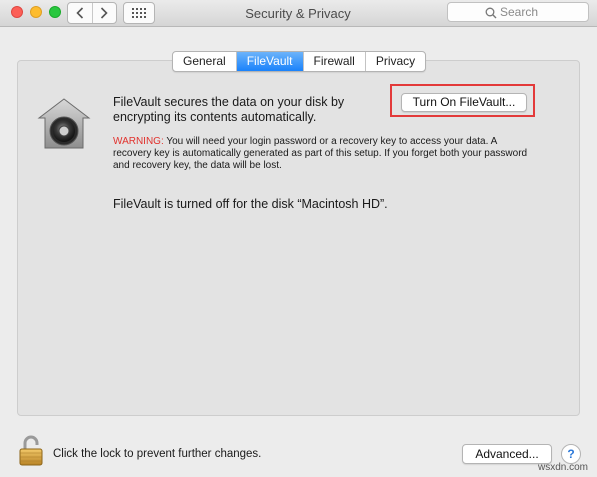 The height and width of the screenshot is (477, 597). I want to click on back-icon, so click(79, 13).